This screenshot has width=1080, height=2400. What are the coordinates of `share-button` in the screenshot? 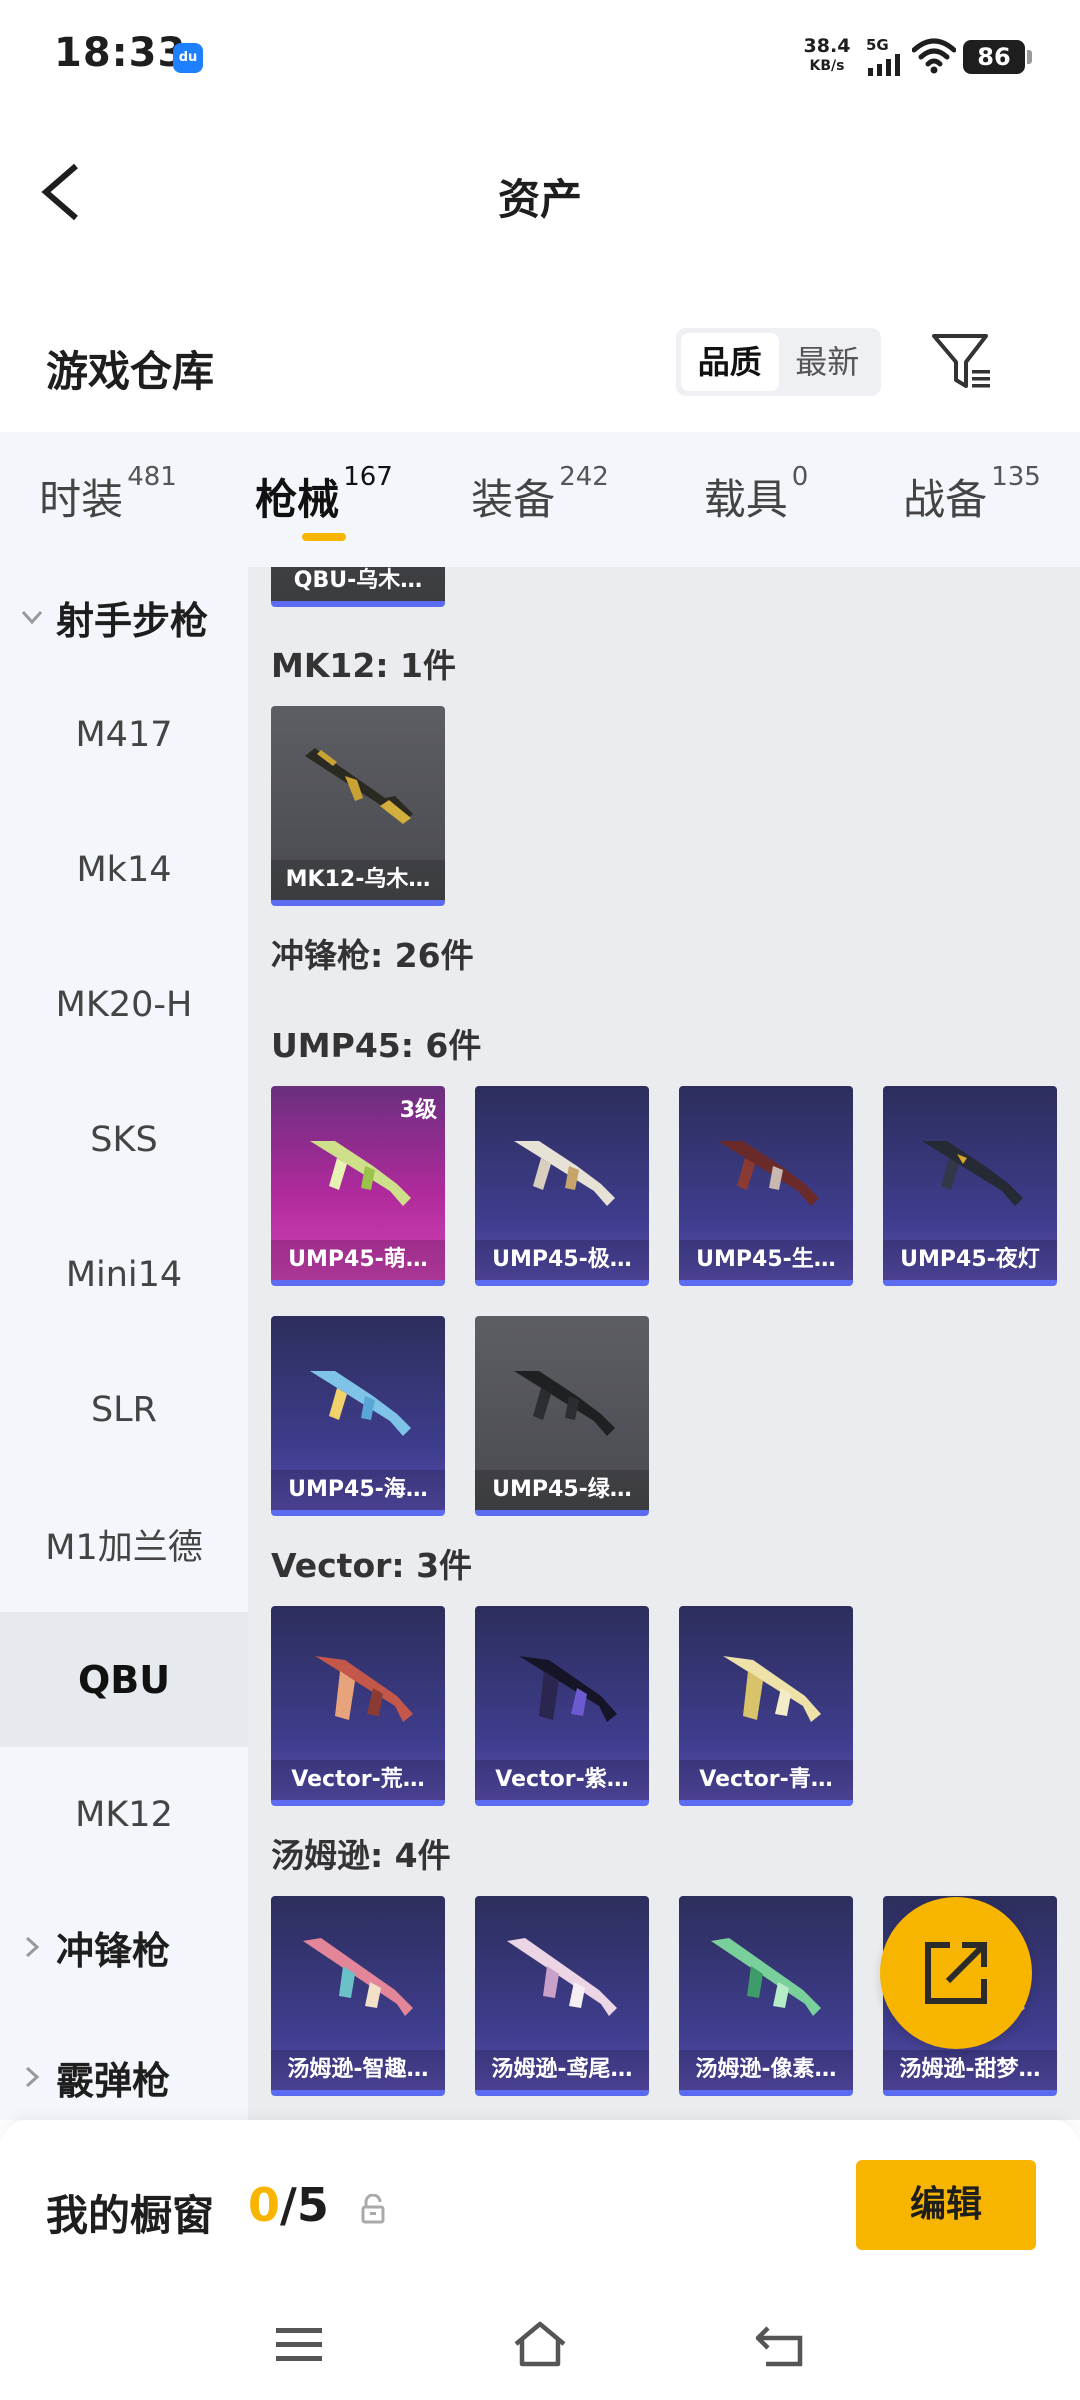 It's located at (956, 1973).